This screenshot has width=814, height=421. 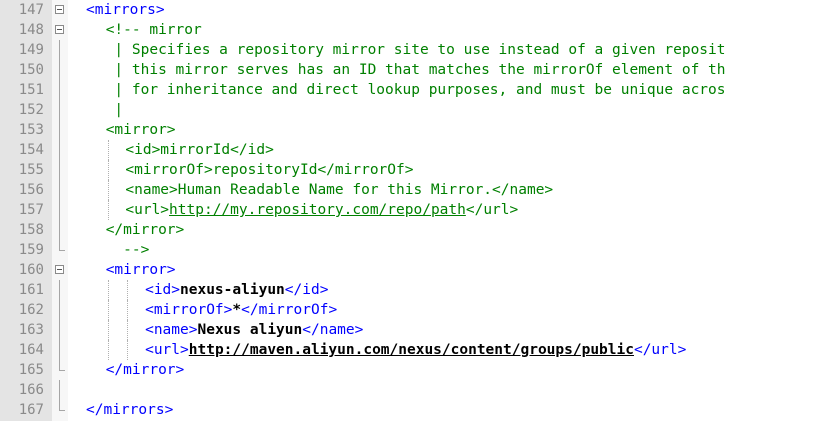 What do you see at coordinates (31, 390) in the screenshot?
I see `line-number: 166` at bounding box center [31, 390].